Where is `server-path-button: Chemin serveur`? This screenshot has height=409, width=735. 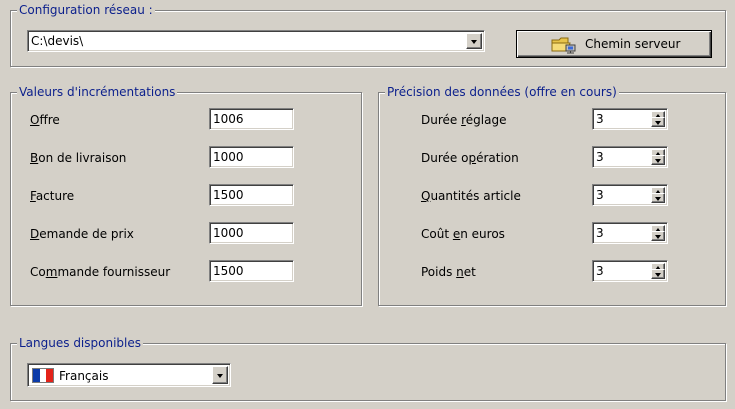 server-path-button: Chemin serveur is located at coordinates (614, 44).